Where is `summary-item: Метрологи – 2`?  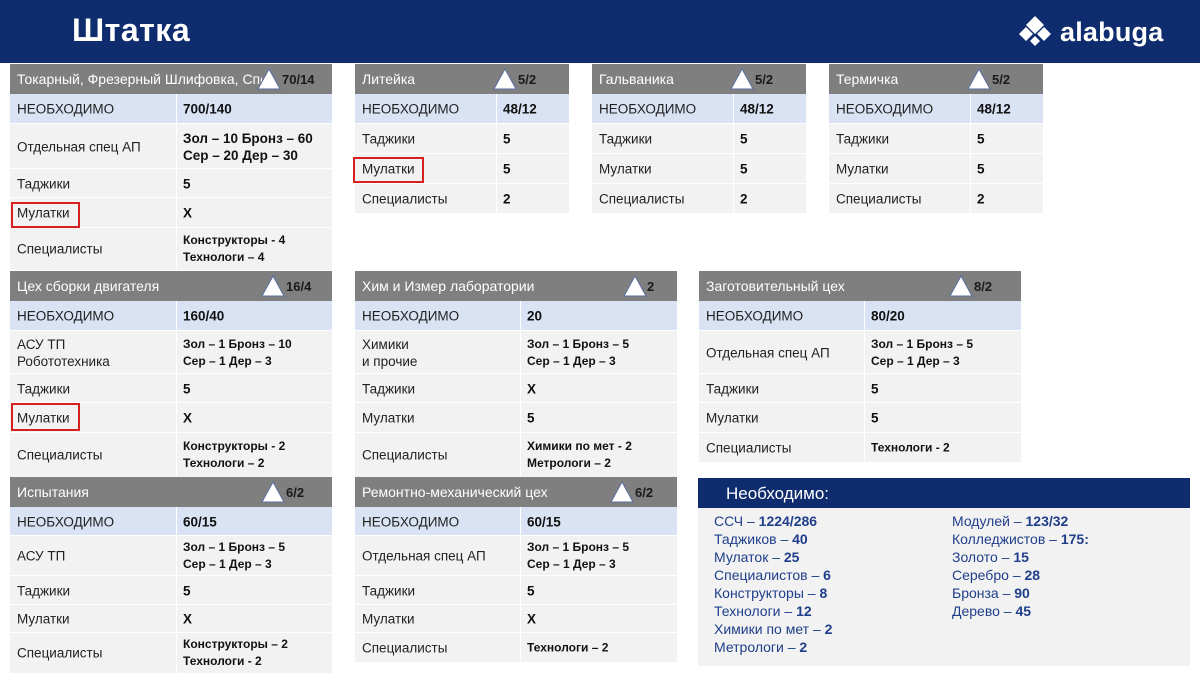
summary-item: Метрологи – 2 is located at coordinates (761, 647).